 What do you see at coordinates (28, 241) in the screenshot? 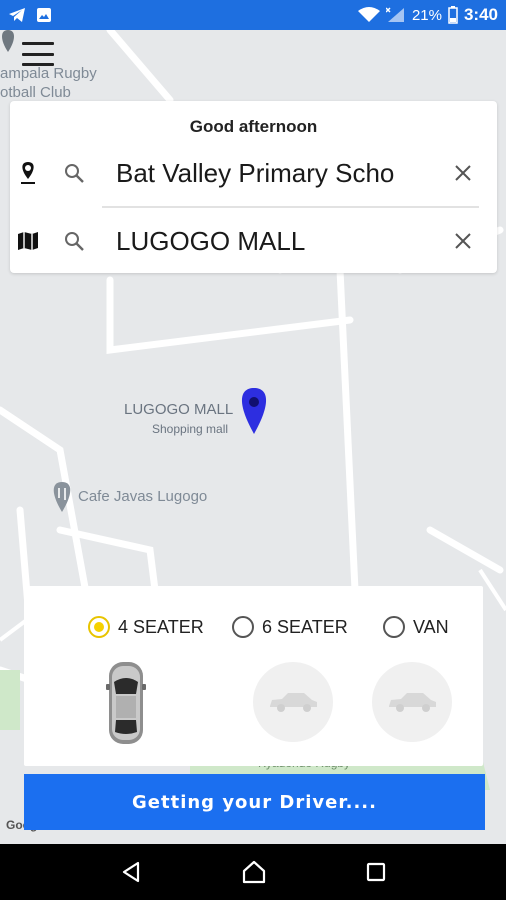
I see `map-icon` at bounding box center [28, 241].